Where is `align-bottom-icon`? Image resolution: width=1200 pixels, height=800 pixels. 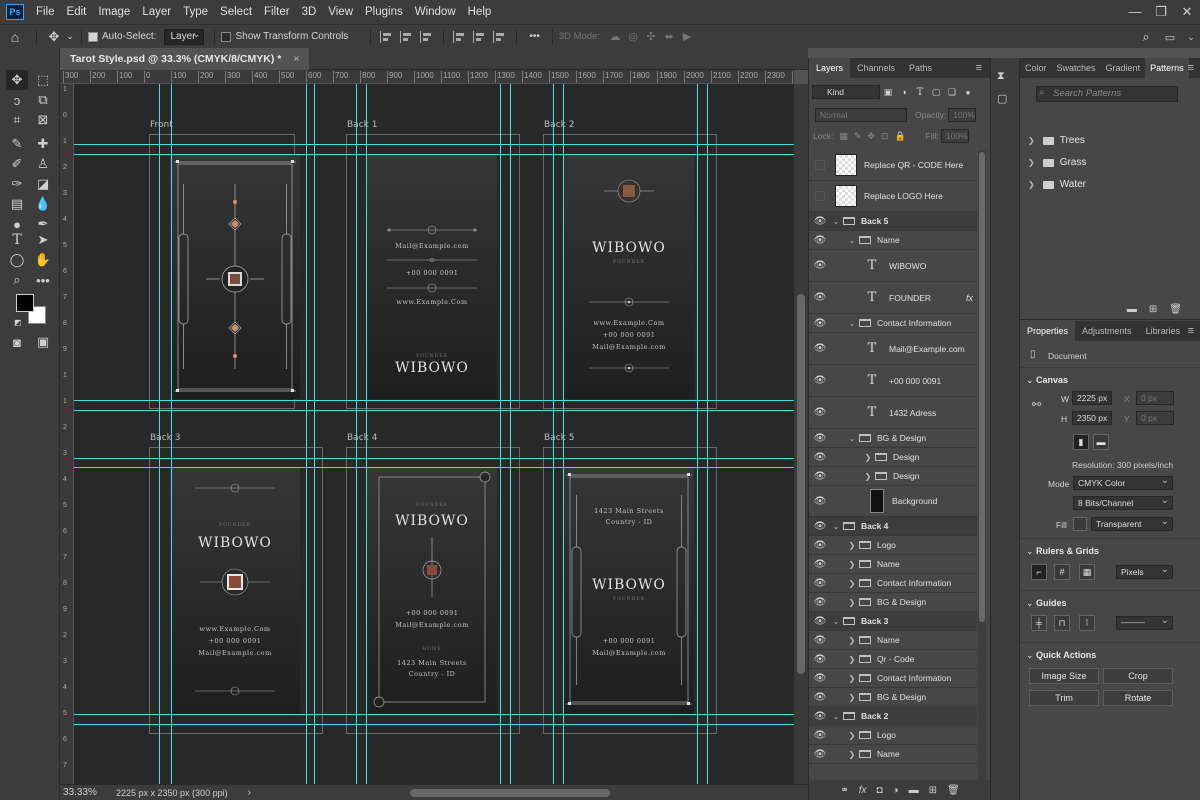 align-bottom-icon is located at coordinates (500, 36).